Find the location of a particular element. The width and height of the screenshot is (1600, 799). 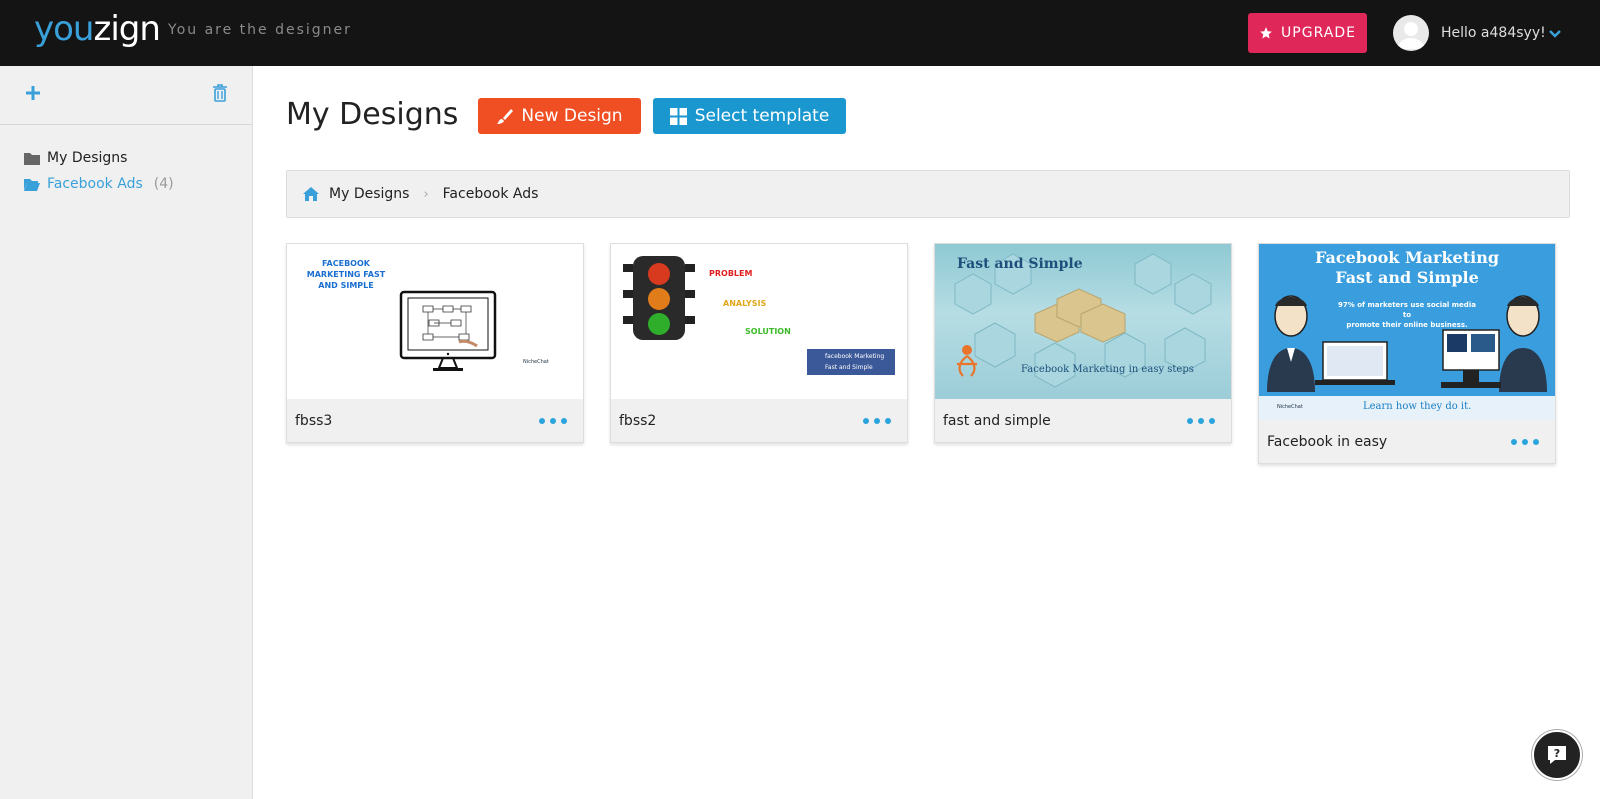

new-design-label: New Design is located at coordinates (572, 116).